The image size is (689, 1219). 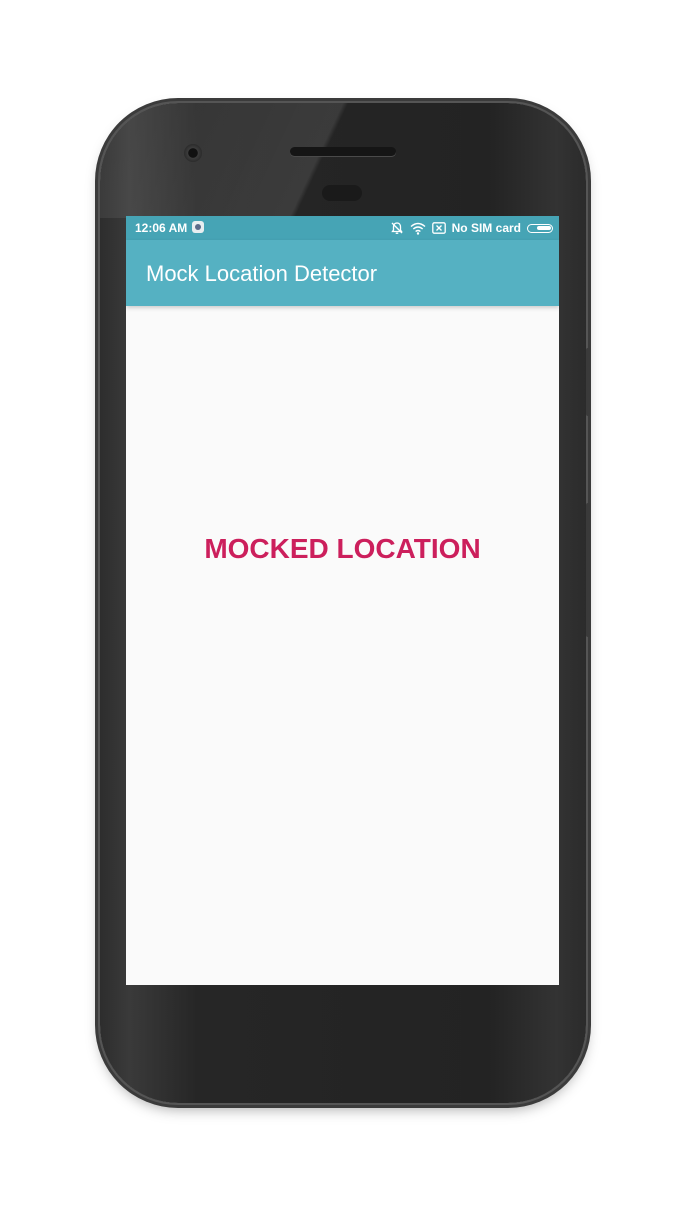 I want to click on sim-status-text: No SIM card, so click(x=486, y=228).